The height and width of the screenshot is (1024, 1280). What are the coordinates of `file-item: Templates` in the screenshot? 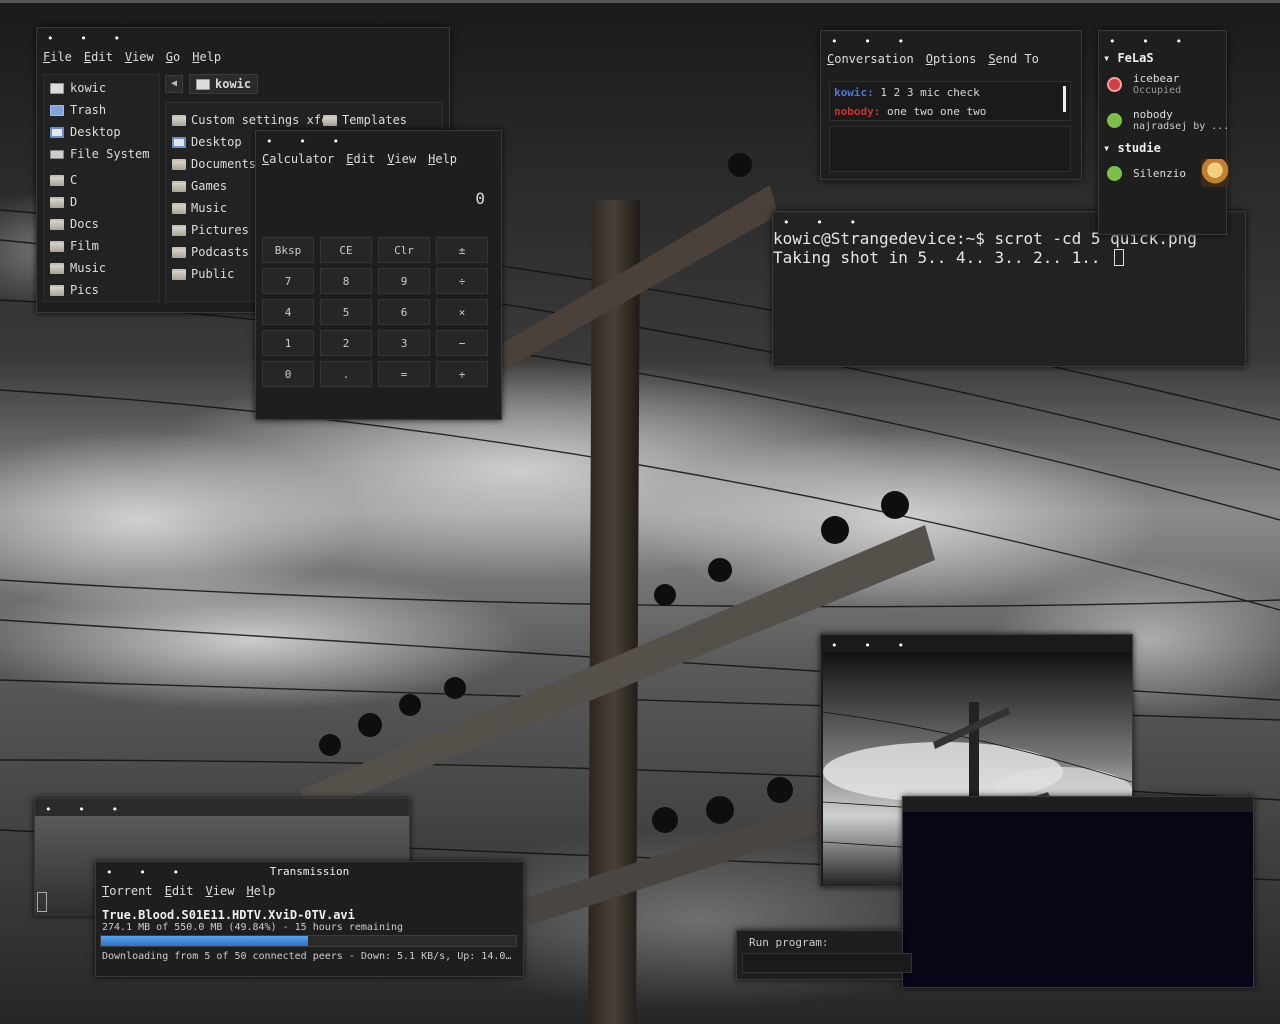 It's located at (365, 120).